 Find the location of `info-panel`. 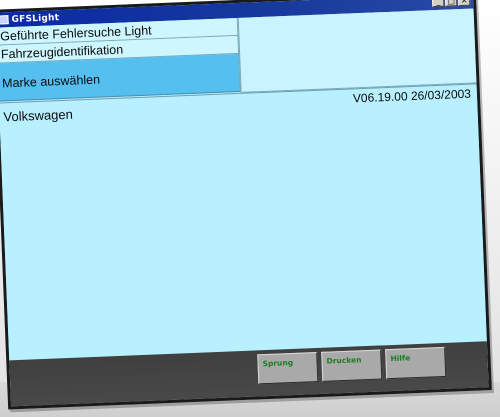

info-panel is located at coordinates (357, 50).